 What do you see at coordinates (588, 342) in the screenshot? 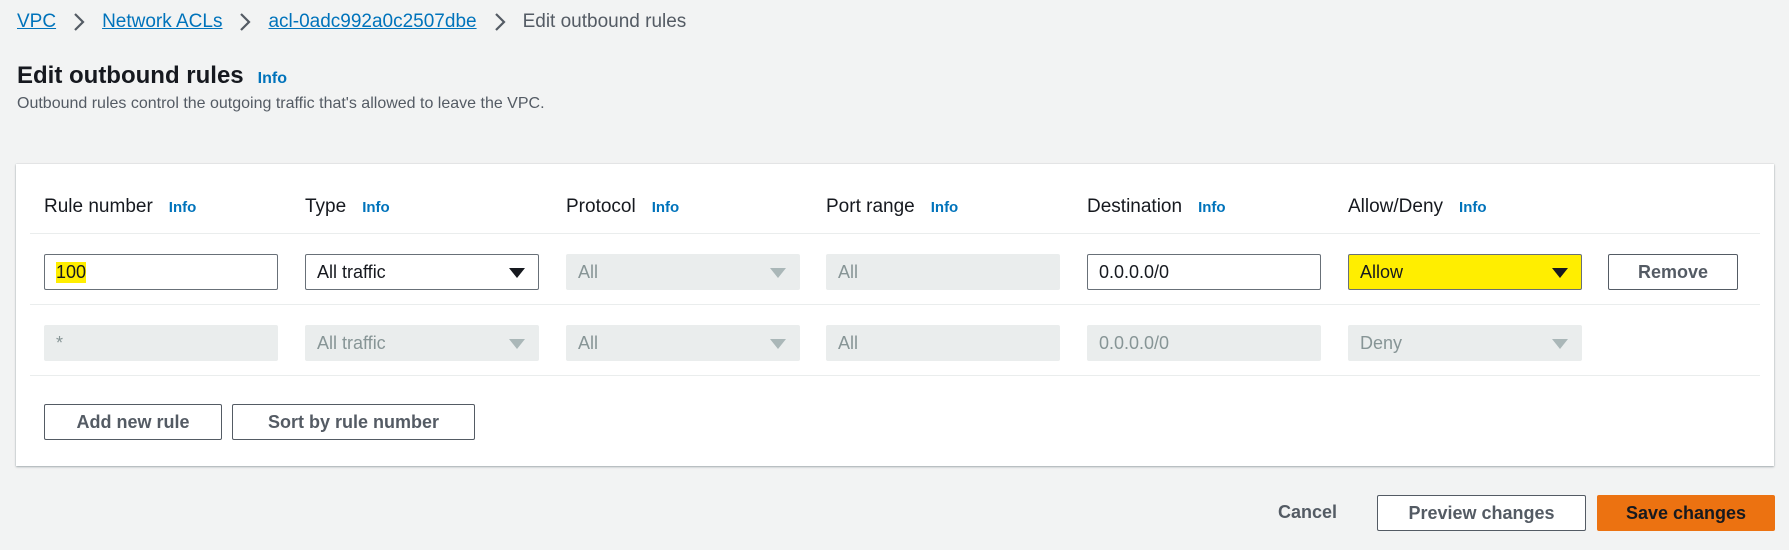
I see `default-protocol-value: All` at bounding box center [588, 342].